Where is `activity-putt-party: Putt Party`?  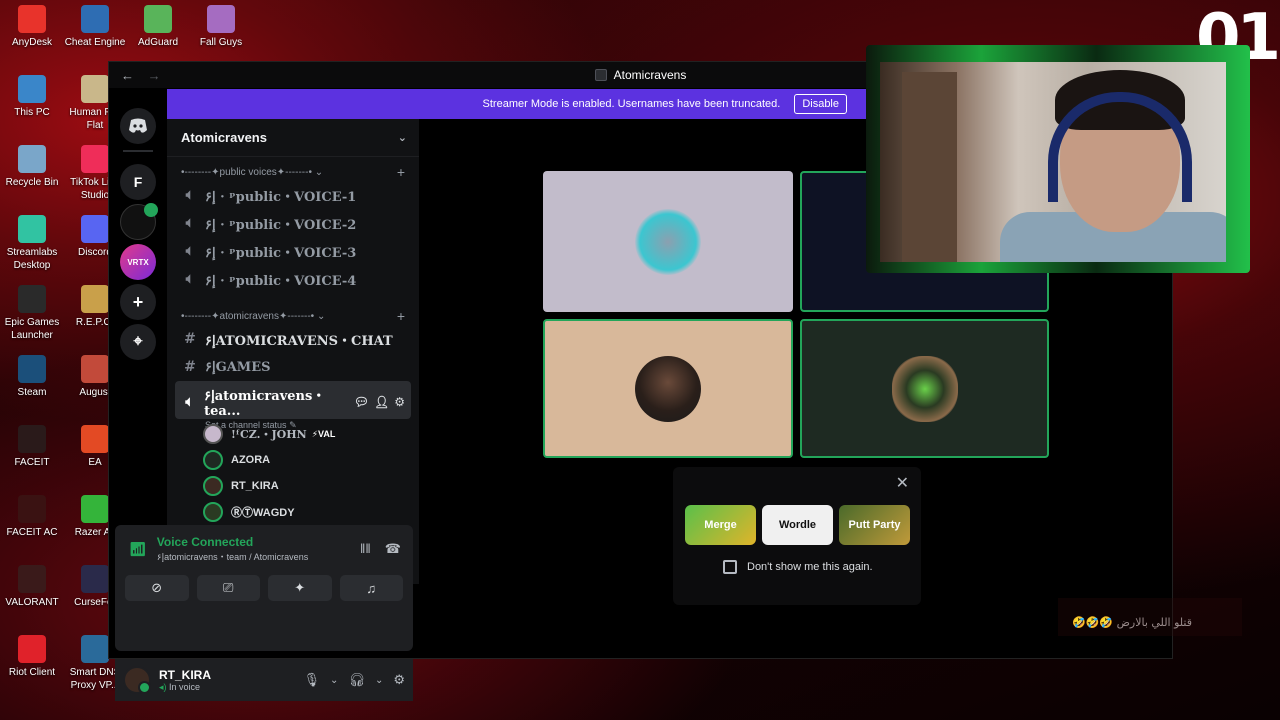 activity-putt-party: Putt Party is located at coordinates (874, 525).